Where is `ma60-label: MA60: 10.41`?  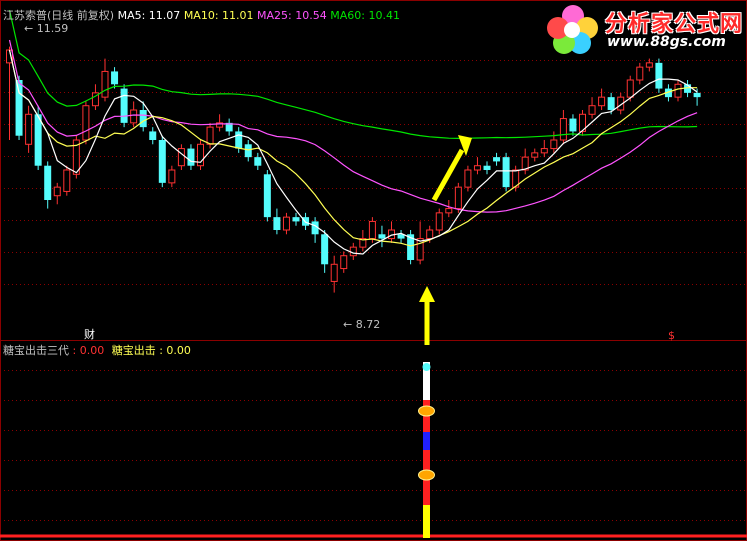
ma60-label: MA60: 10.41 is located at coordinates (365, 15).